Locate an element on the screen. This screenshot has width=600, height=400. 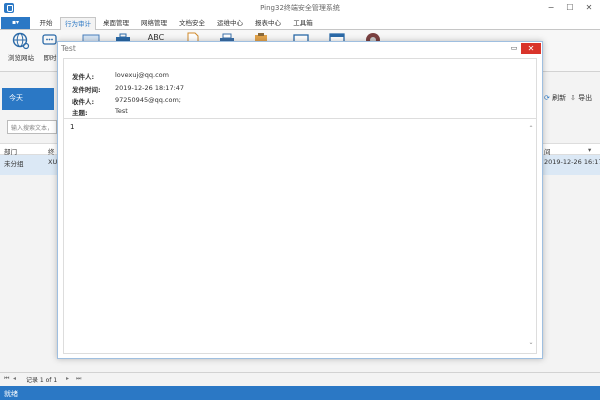
dialog-title-bar: Test ▭ ✕ is located at coordinates (300, 49).